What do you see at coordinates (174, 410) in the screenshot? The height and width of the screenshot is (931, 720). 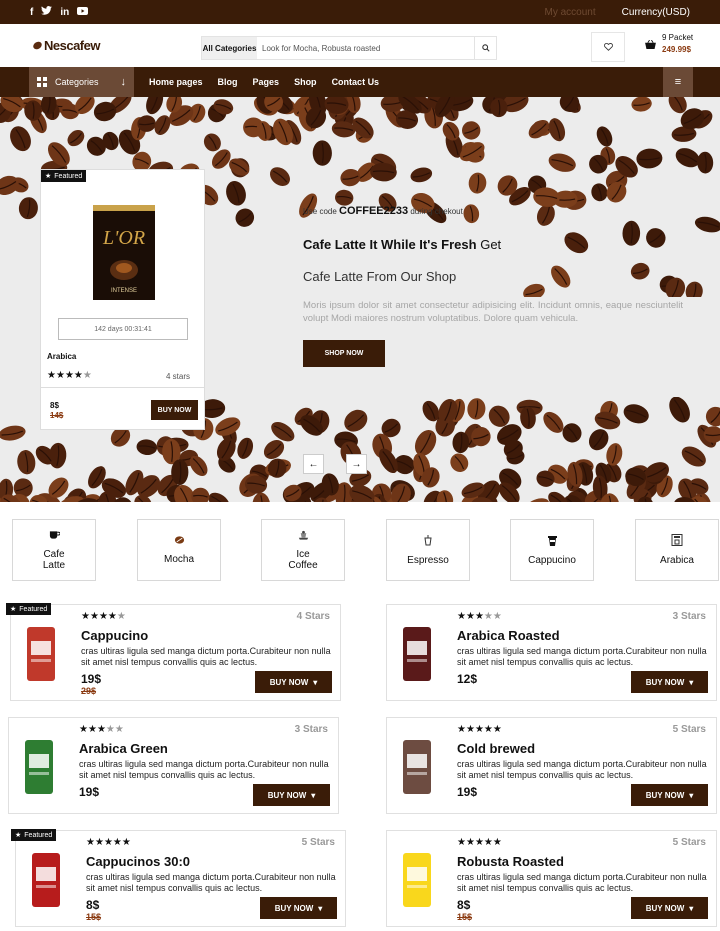 I see `featured-buy-now-button: BUY NOW` at bounding box center [174, 410].